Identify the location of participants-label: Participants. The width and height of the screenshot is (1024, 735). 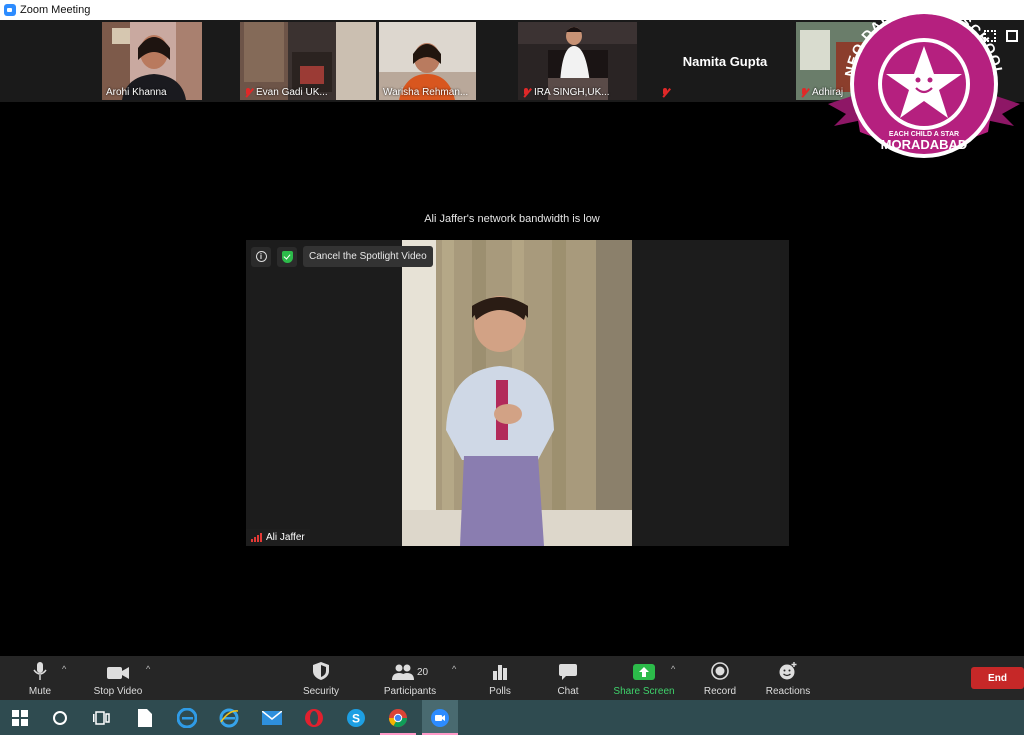
(410, 691).